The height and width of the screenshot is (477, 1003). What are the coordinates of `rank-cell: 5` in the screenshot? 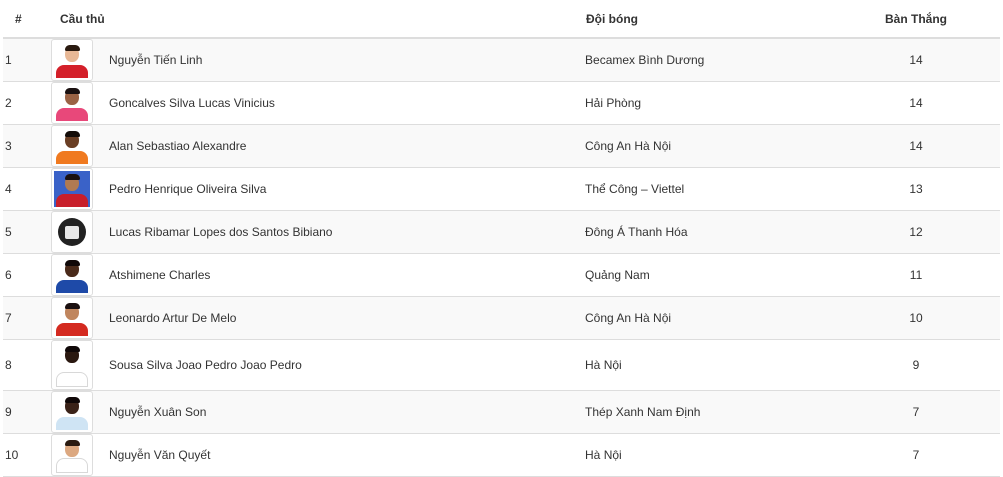 It's located at (8, 232).